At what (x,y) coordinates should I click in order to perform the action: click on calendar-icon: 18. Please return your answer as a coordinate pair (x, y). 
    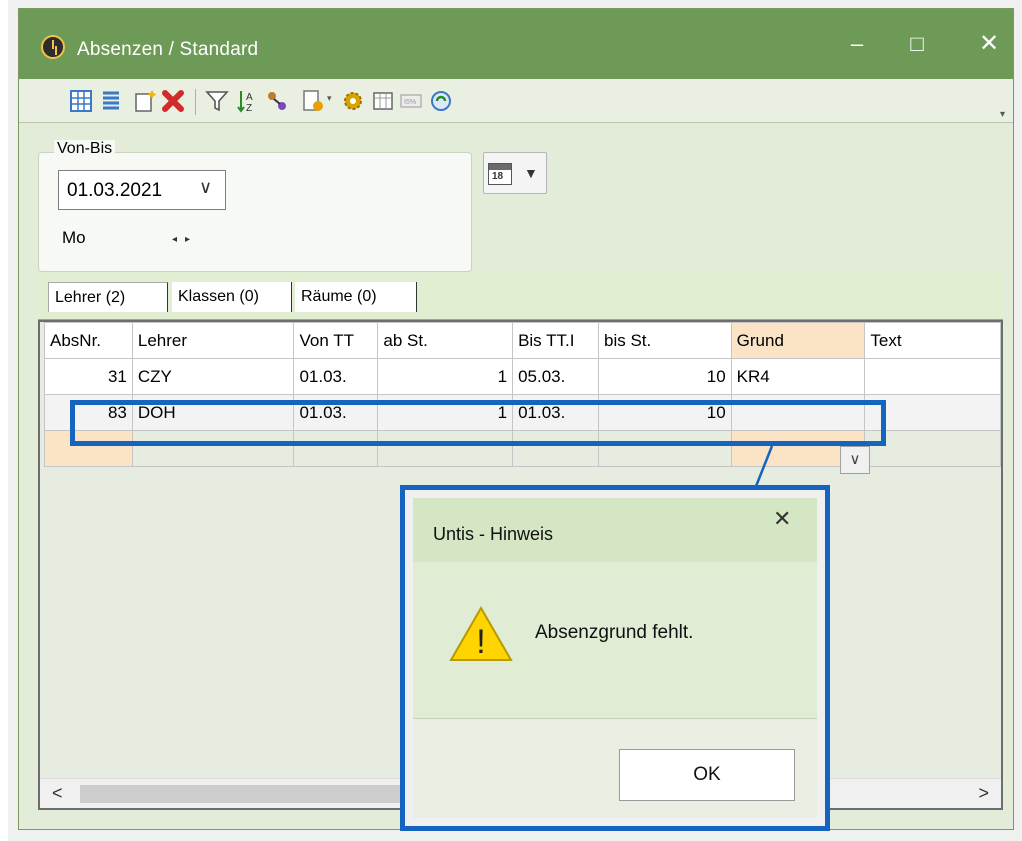
    Looking at the image, I should click on (500, 174).